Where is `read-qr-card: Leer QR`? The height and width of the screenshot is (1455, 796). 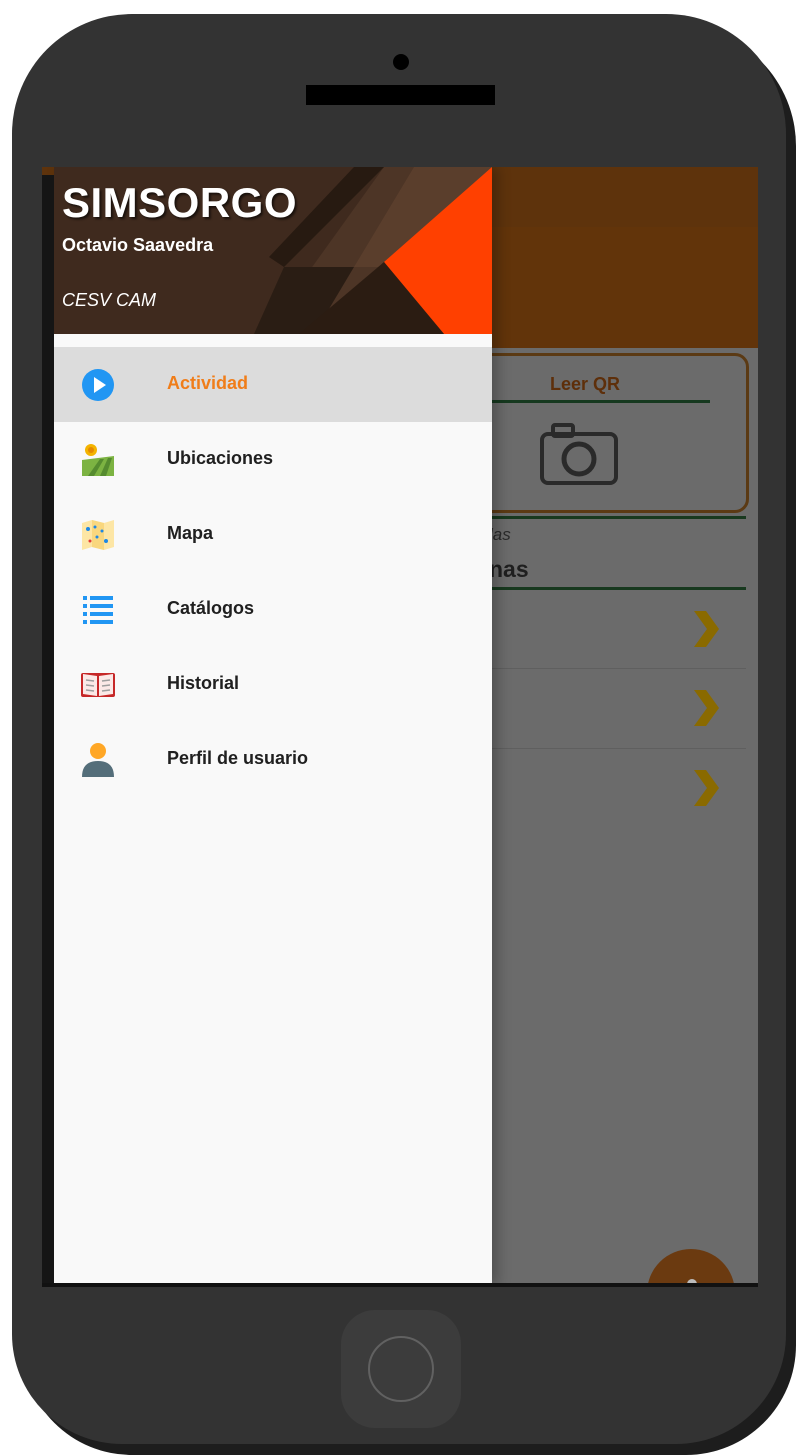
read-qr-card: Leer QR is located at coordinates (605, 433).